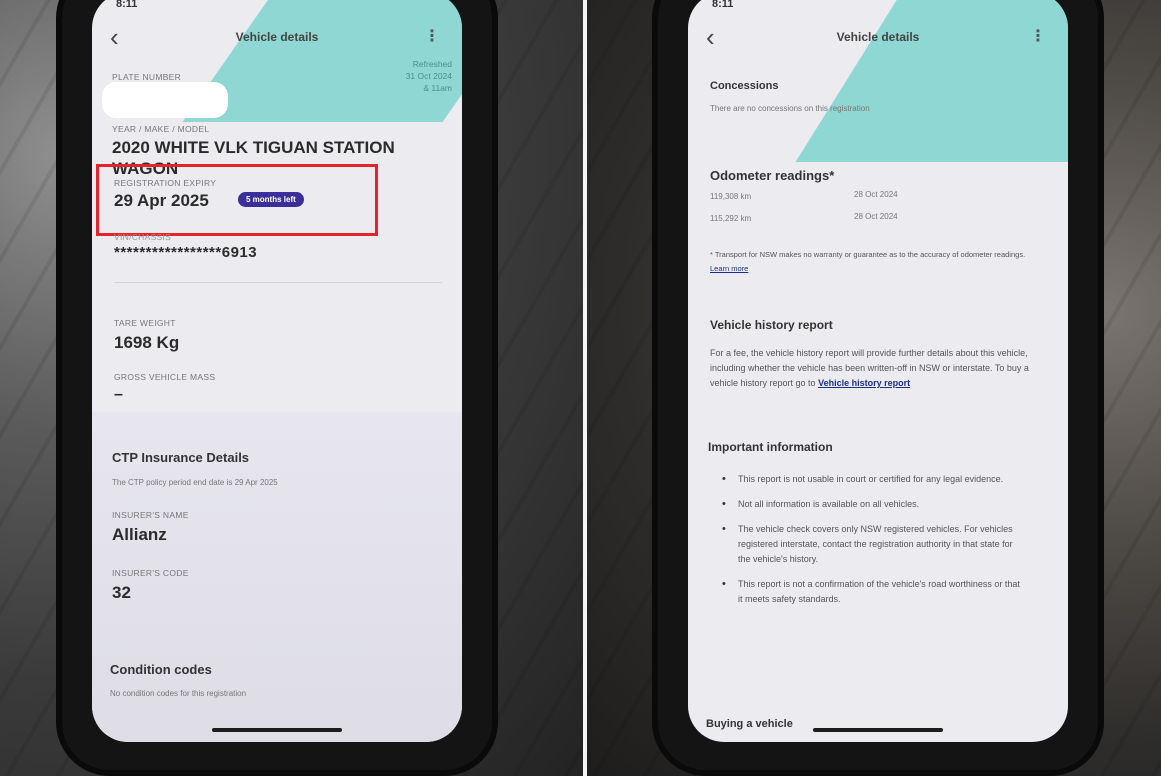 The image size is (1161, 776). What do you see at coordinates (165, 377) in the screenshot?
I see `gvm-label: GROSS VEHICLE MASS` at bounding box center [165, 377].